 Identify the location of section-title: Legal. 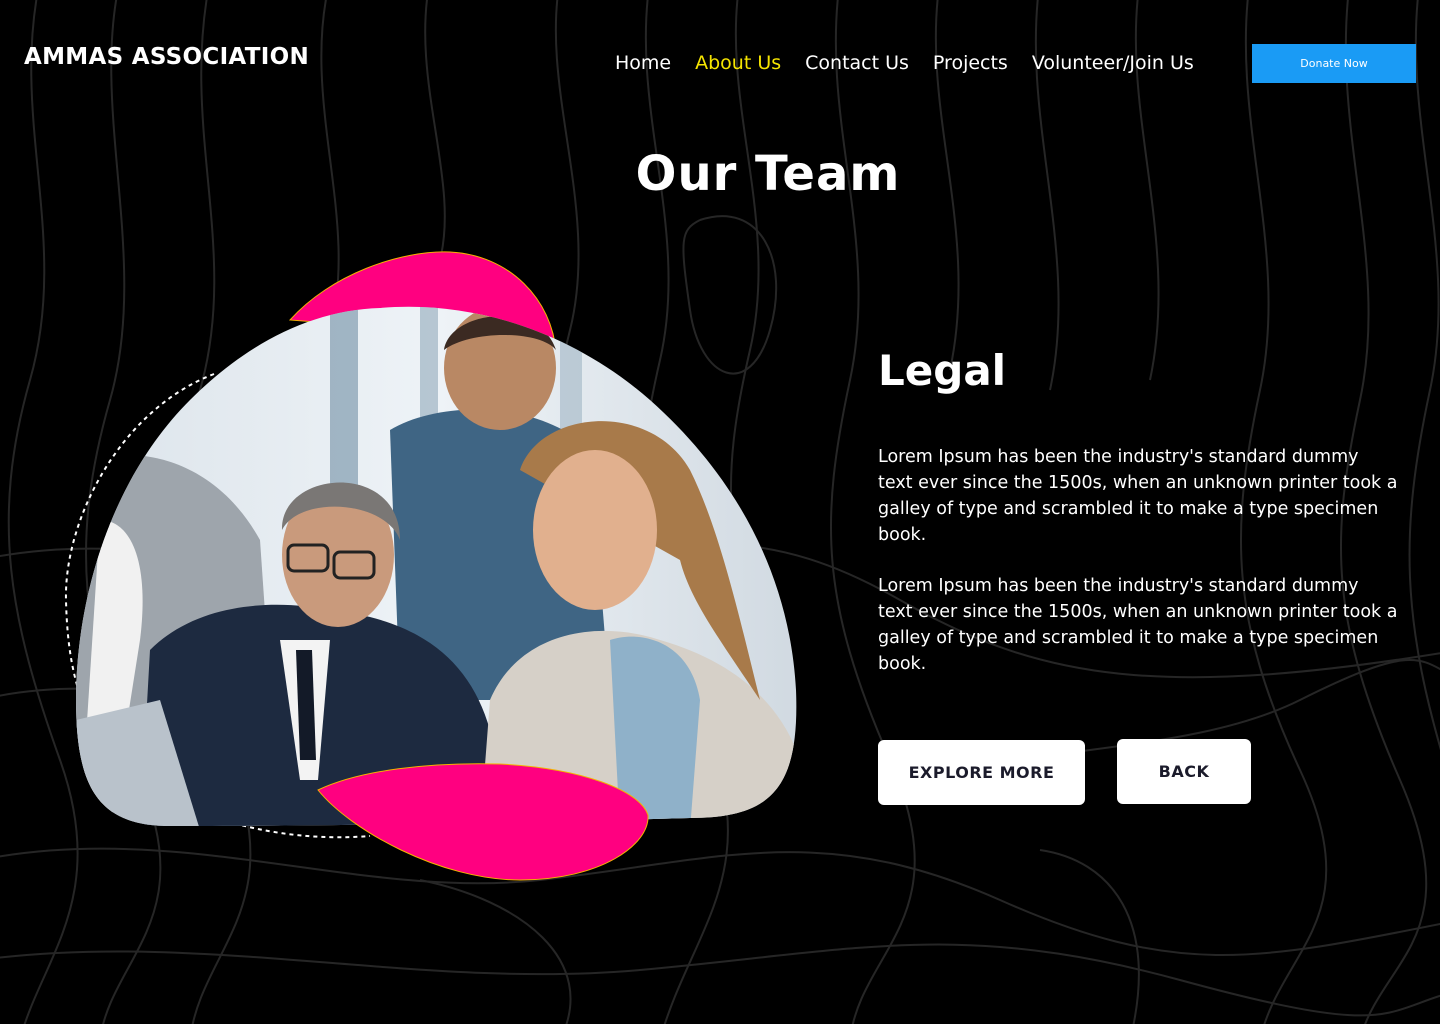
(942, 370).